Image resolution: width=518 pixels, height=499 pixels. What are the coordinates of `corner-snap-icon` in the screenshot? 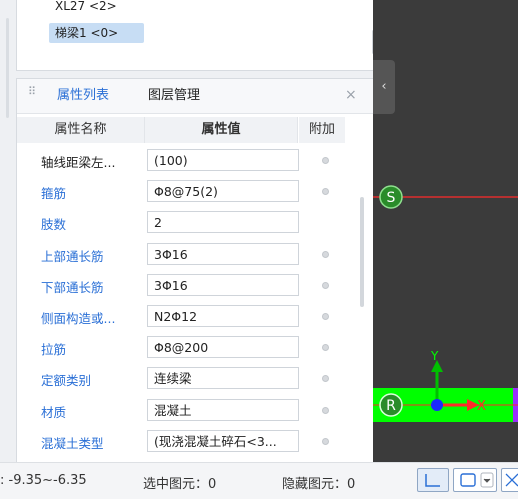 It's located at (432, 480).